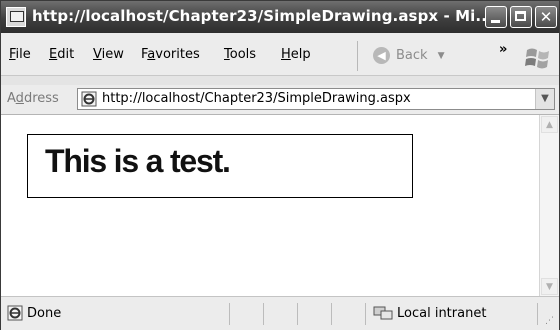 The width and height of the screenshot is (560, 330). I want to click on resize-grip-icon: ⋰, so click(551, 322).